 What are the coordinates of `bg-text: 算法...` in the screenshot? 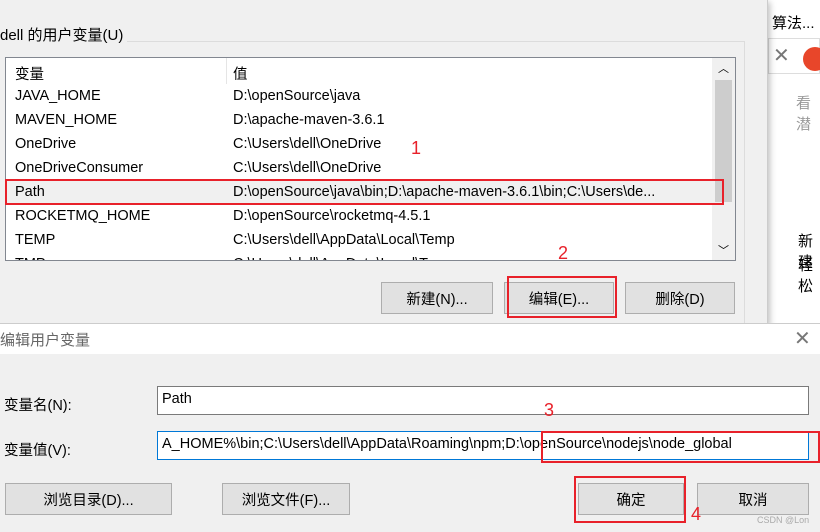 It's located at (793, 23).